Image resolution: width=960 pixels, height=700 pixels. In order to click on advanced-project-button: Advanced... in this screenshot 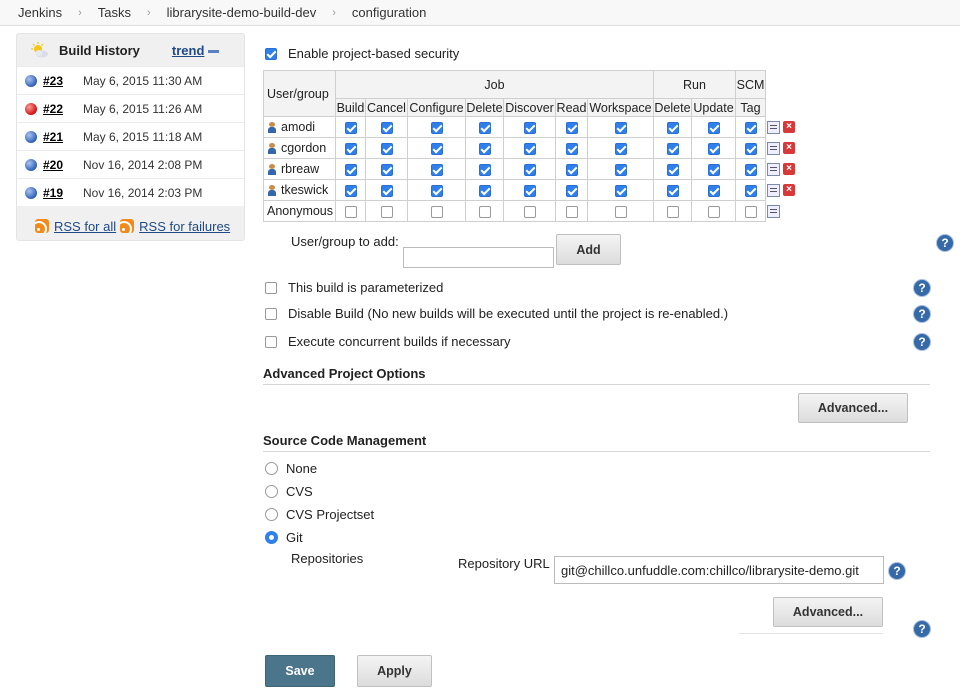, I will do `click(853, 408)`.